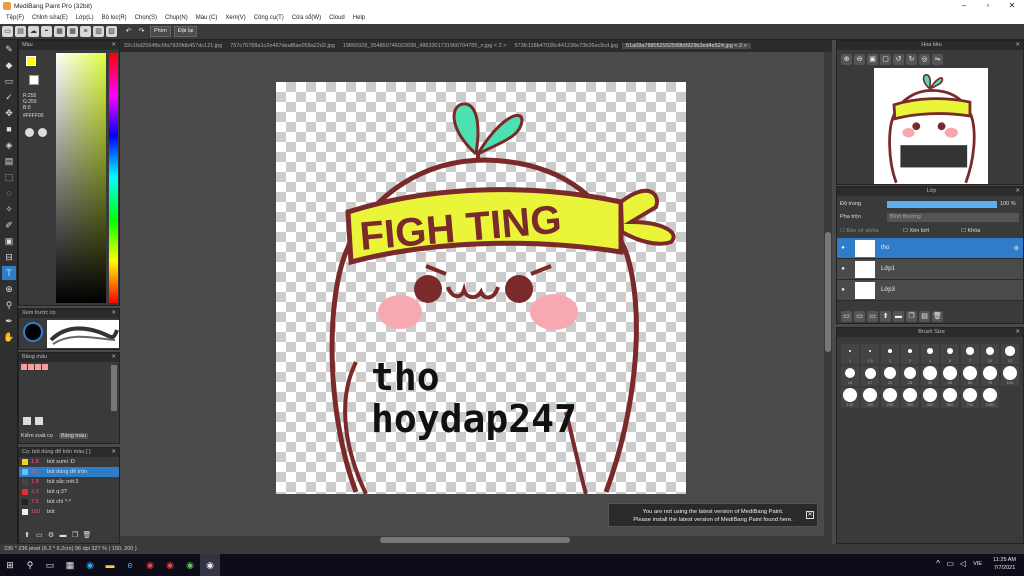 The height and width of the screenshot is (576, 1024). I want to click on bg-color-swatch, so click(34, 80).